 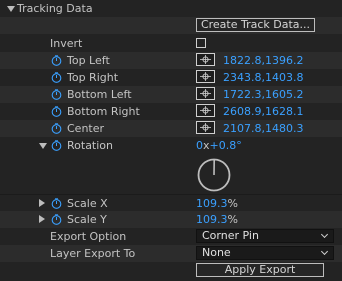 I want to click on rotation-revolutions: 0, so click(x=199, y=145).